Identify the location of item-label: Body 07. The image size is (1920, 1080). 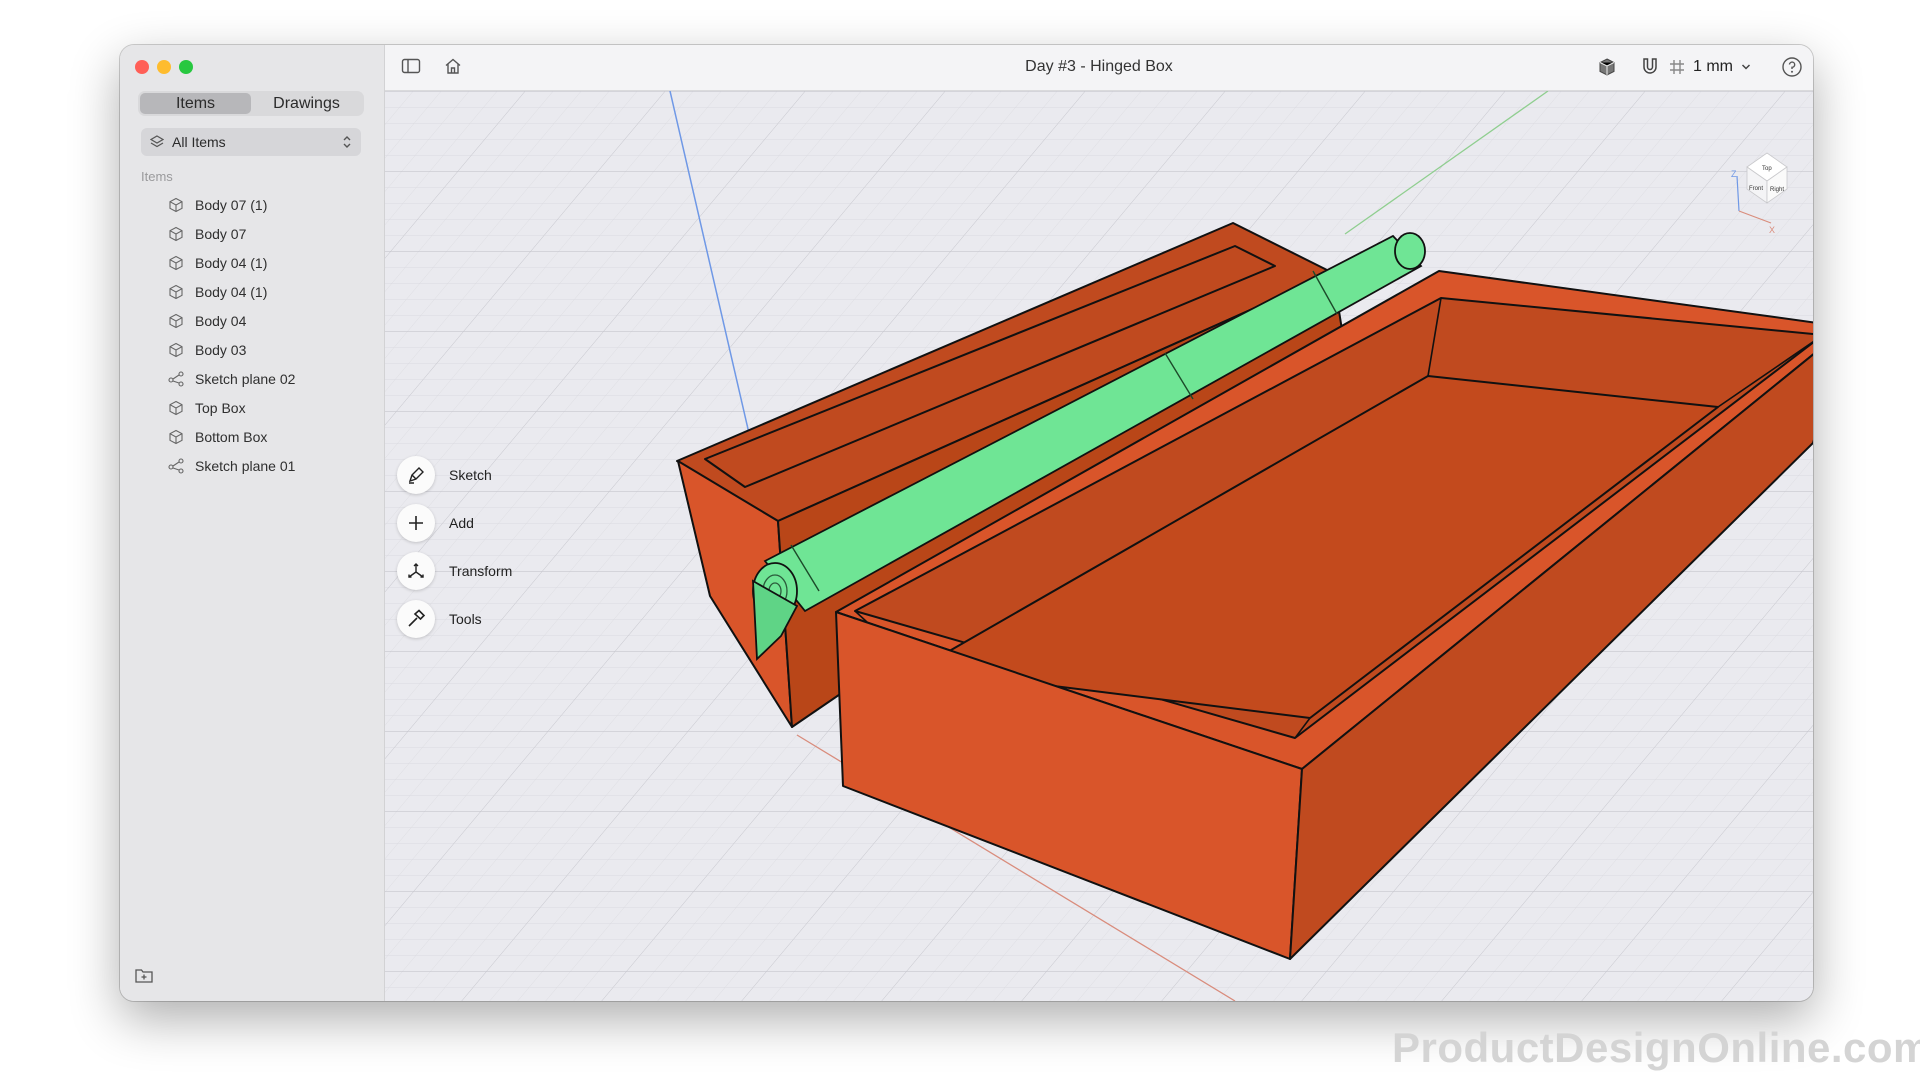
(221, 233).